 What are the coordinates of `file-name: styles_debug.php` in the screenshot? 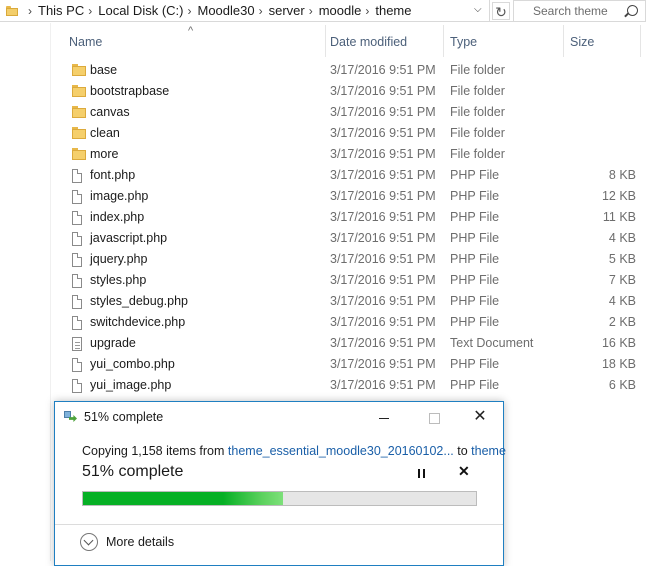 It's located at (139, 301).